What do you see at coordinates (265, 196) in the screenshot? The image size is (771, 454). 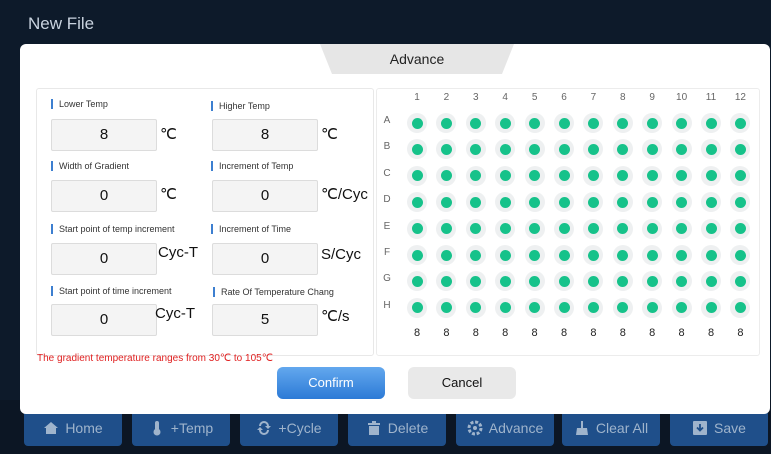 I see `increment-of-temp-input: 0` at bounding box center [265, 196].